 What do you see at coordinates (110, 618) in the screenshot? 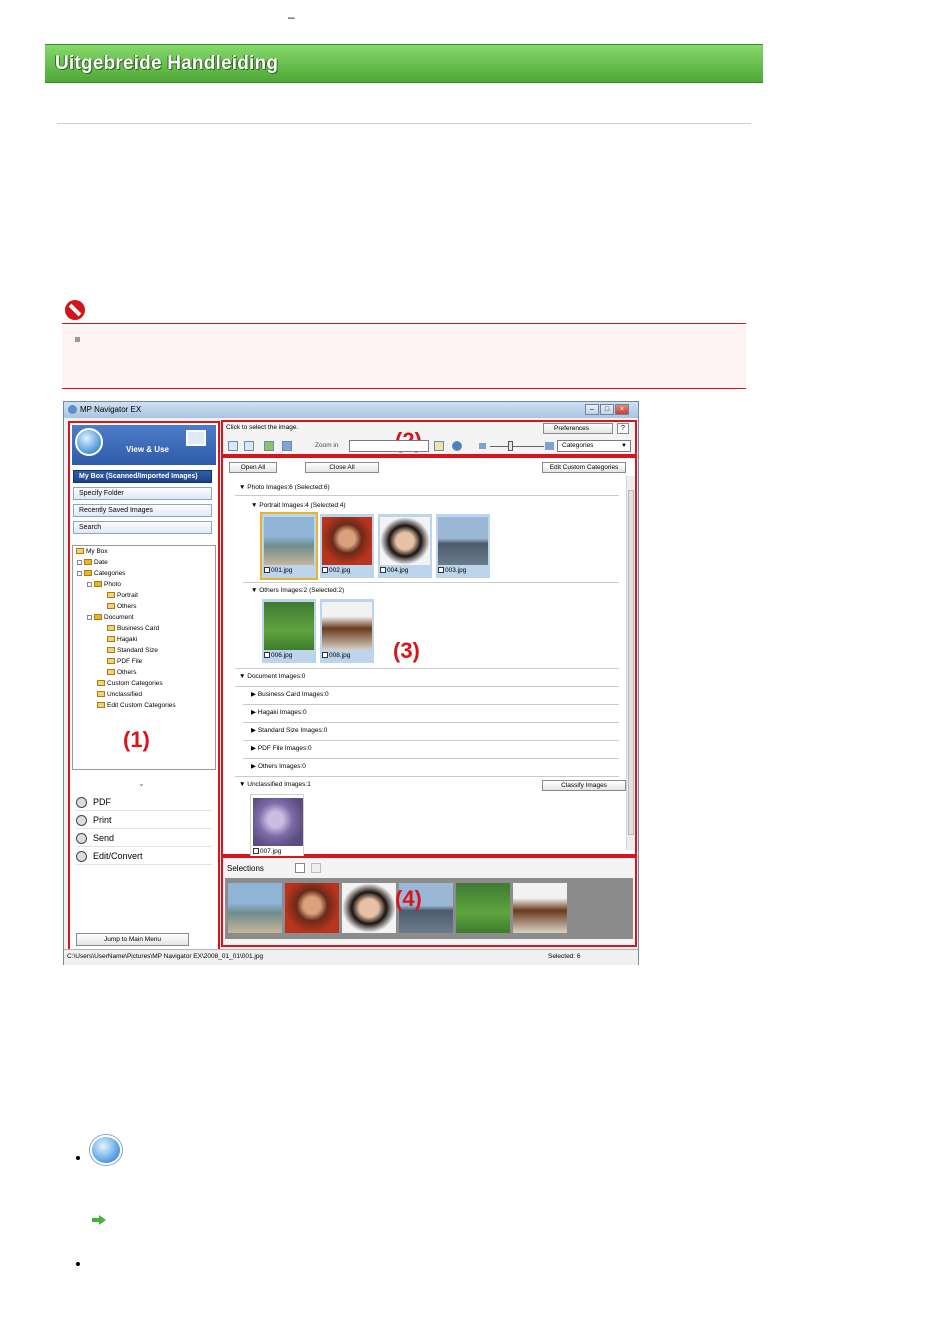
I see `tree-node: Document` at bounding box center [110, 618].